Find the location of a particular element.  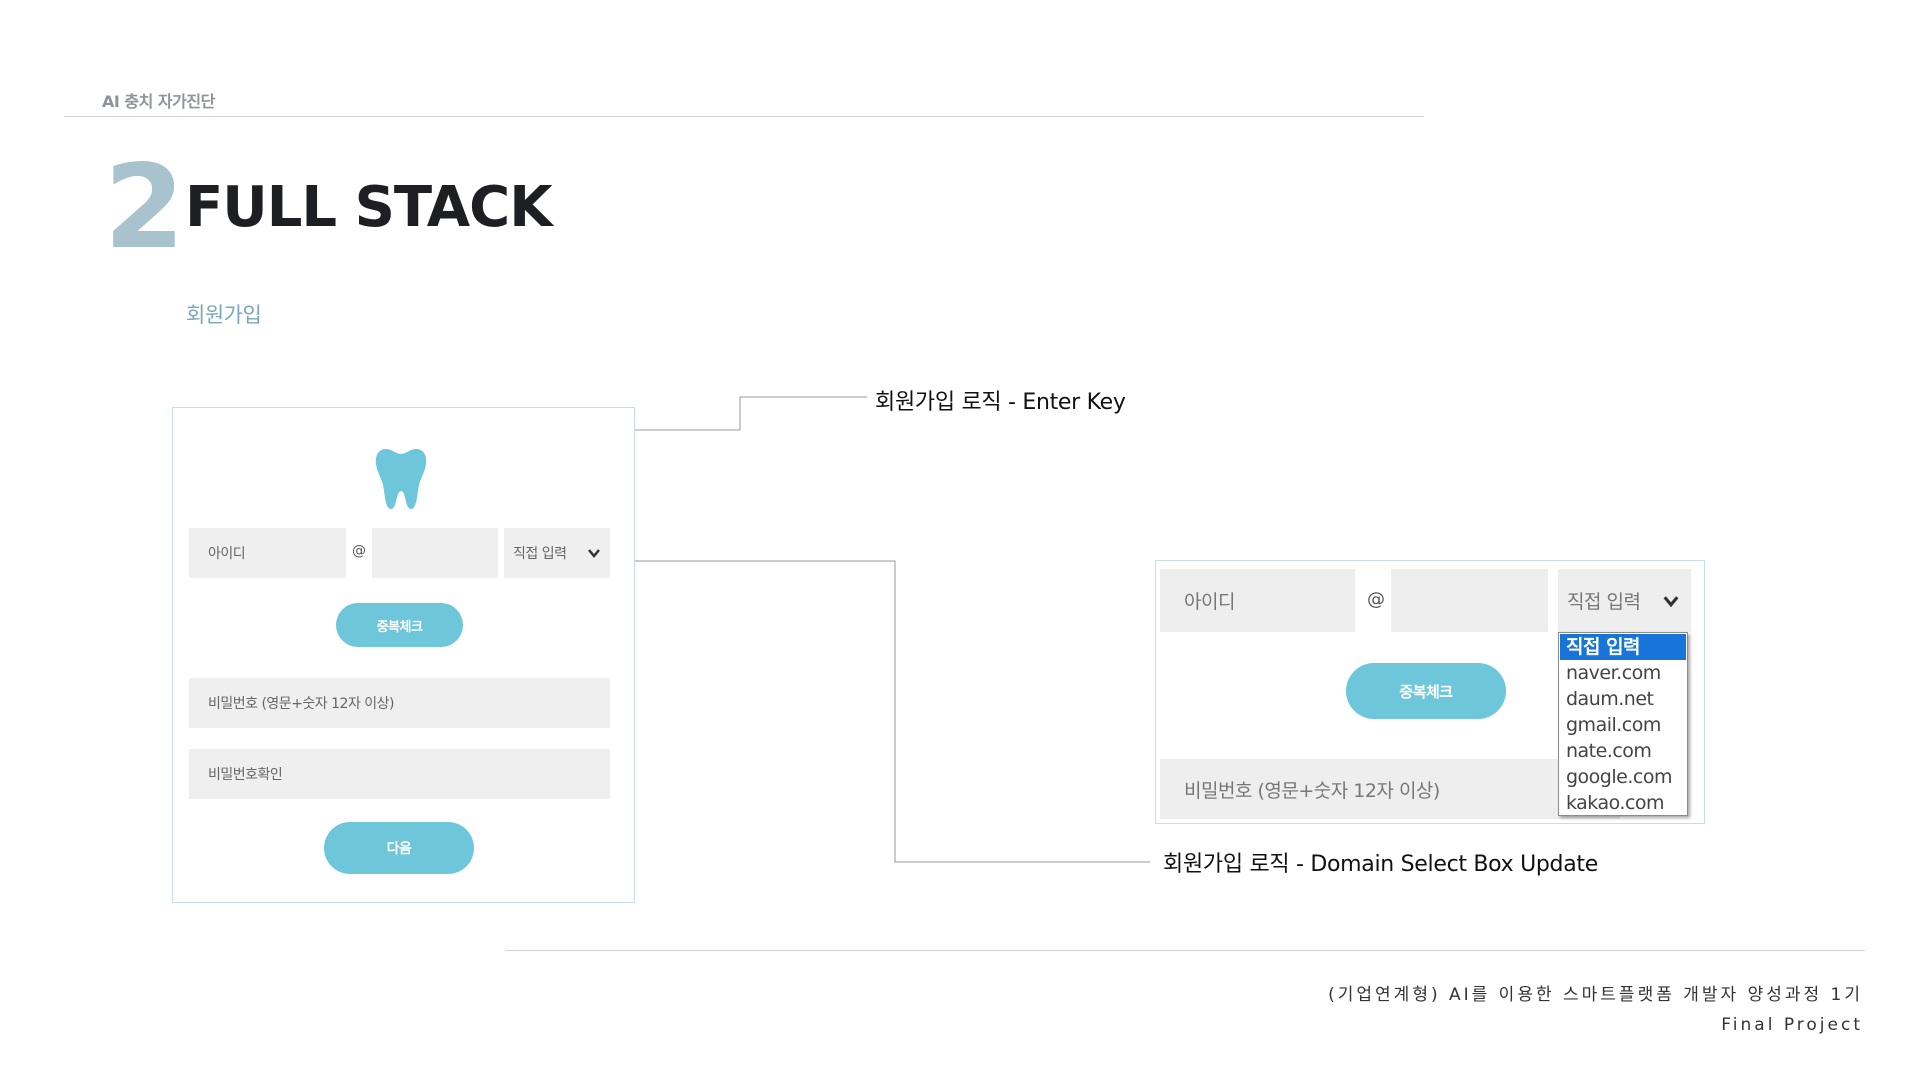

domain-option: gmail.com is located at coordinates (1623, 725).